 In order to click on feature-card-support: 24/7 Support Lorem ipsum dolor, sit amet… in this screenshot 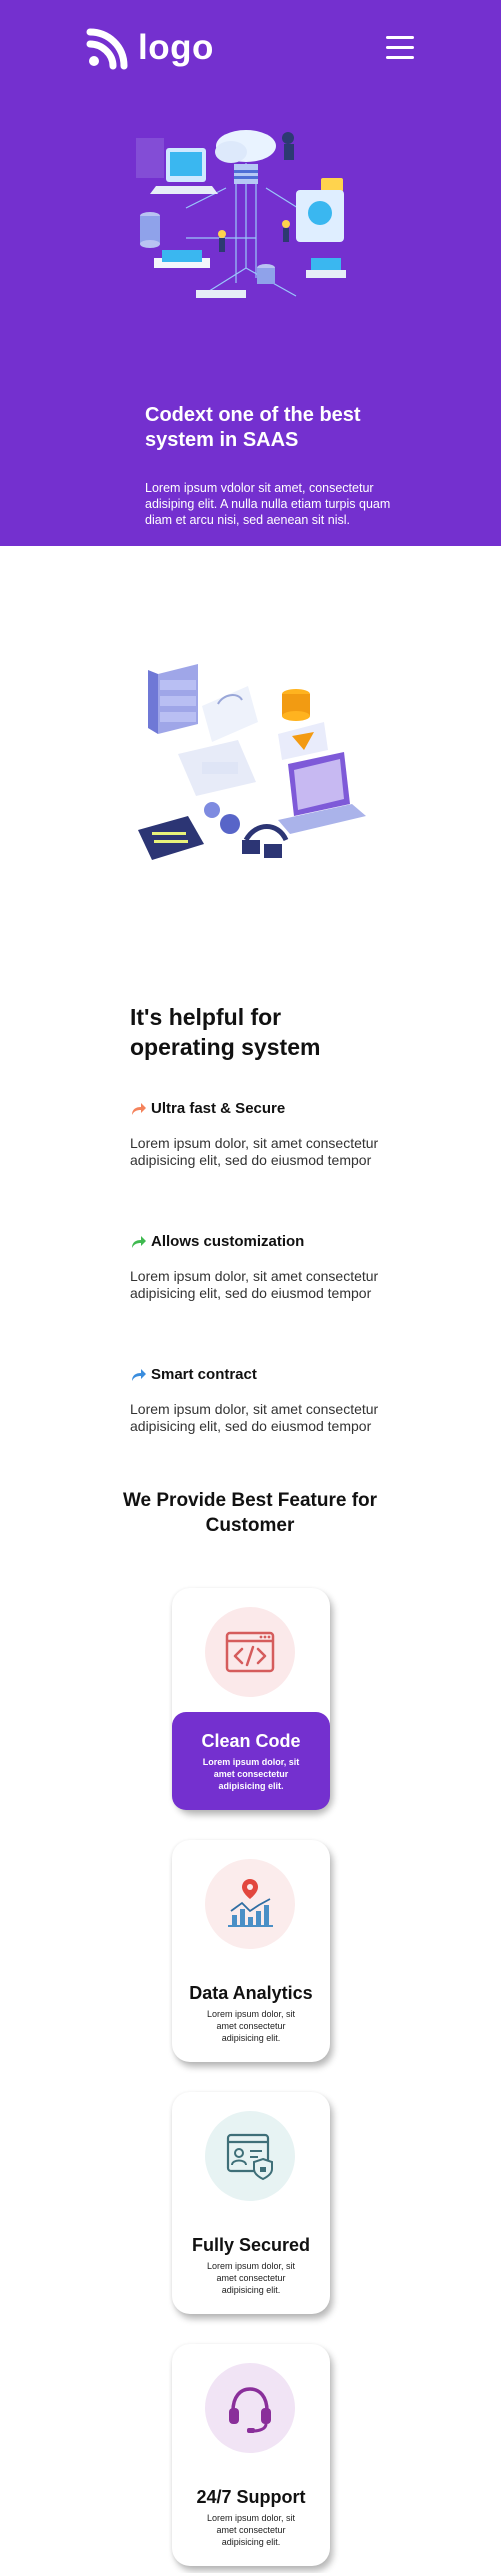, I will do `click(251, 2455)`.